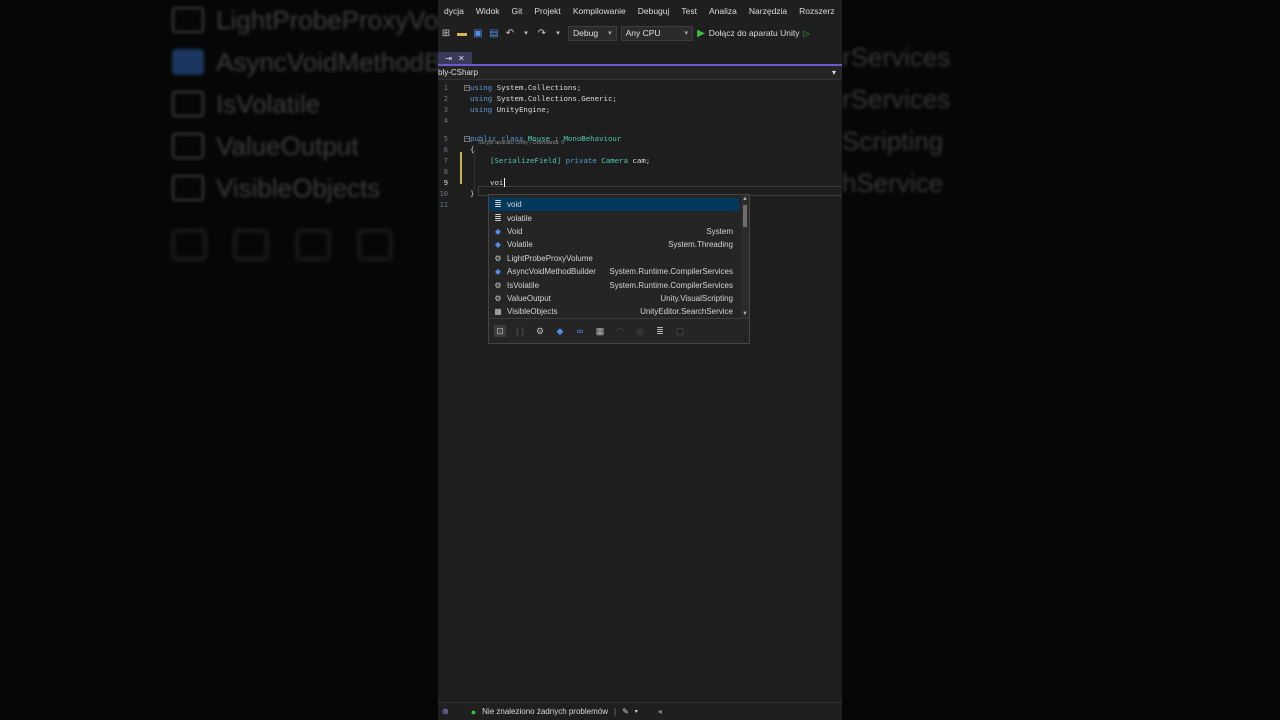 The height and width of the screenshot is (720, 1280). What do you see at coordinates (268, 103) in the screenshot?
I see `bg-label: IsVolatile` at bounding box center [268, 103].